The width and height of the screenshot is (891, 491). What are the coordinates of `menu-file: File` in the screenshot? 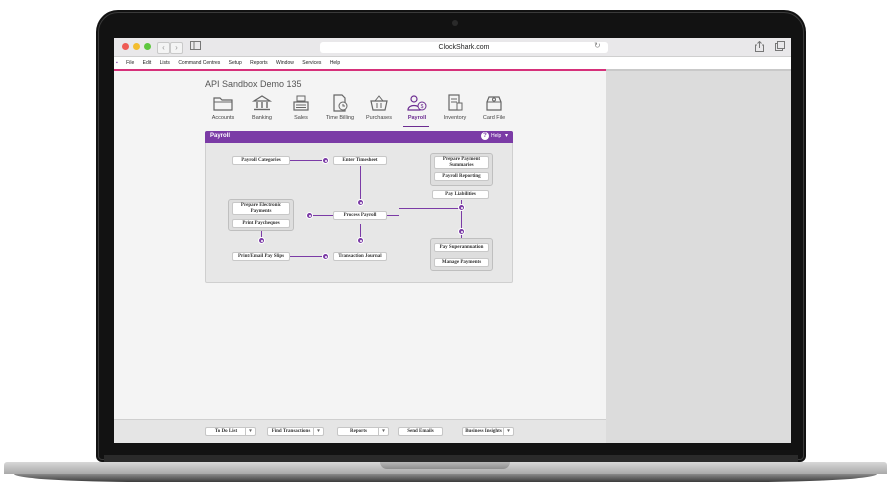 It's located at (130, 63).